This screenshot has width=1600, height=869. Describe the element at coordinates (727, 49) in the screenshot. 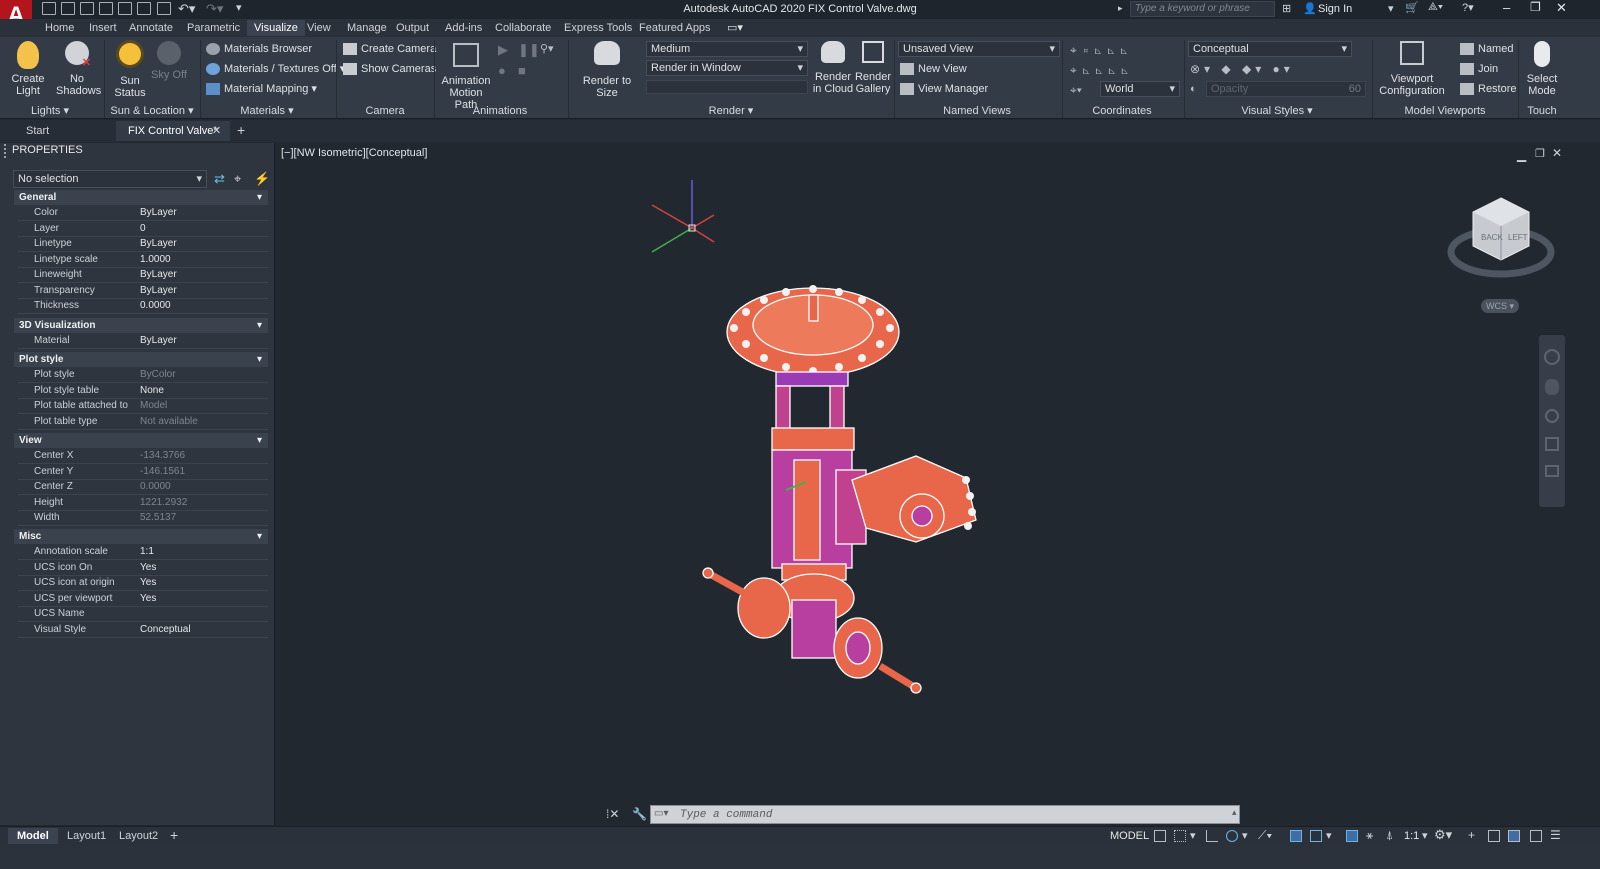

I see `render-quality-select: Medium` at that location.